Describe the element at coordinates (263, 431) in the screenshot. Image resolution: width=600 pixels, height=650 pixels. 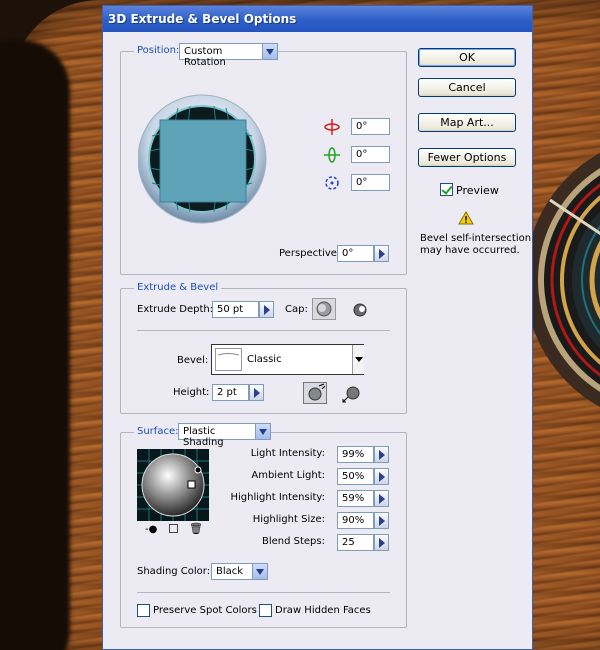
I see `surface-shading-dropdown` at that location.